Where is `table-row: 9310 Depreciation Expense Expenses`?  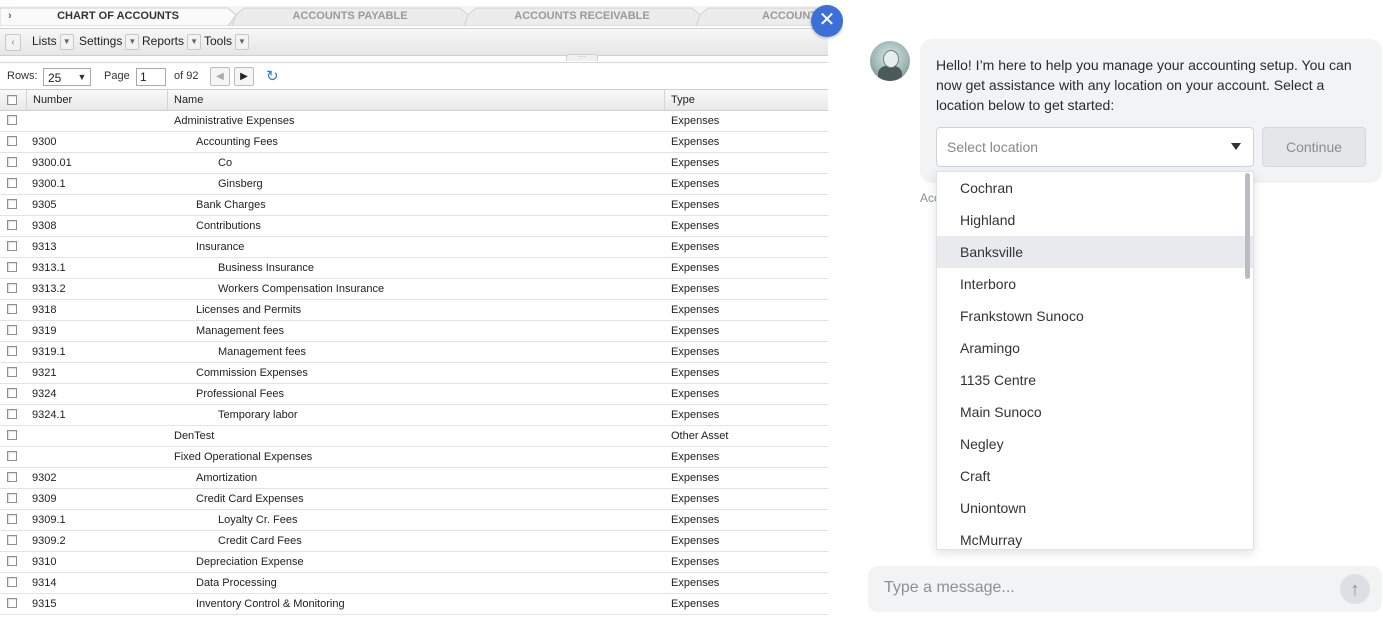
table-row: 9310 Depreciation Expense Expenses is located at coordinates (414, 562).